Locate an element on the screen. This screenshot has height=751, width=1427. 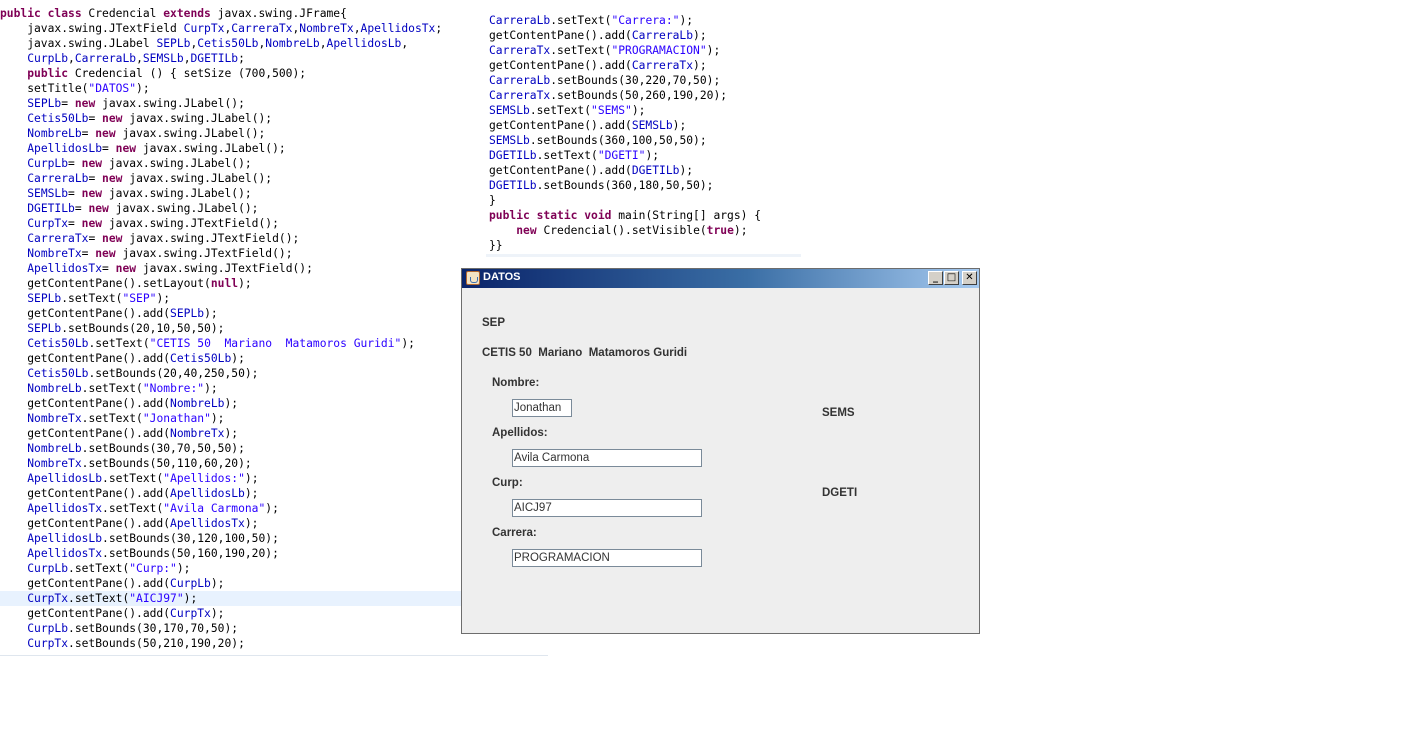
code-token: CarreraLb is located at coordinates (58, 178).